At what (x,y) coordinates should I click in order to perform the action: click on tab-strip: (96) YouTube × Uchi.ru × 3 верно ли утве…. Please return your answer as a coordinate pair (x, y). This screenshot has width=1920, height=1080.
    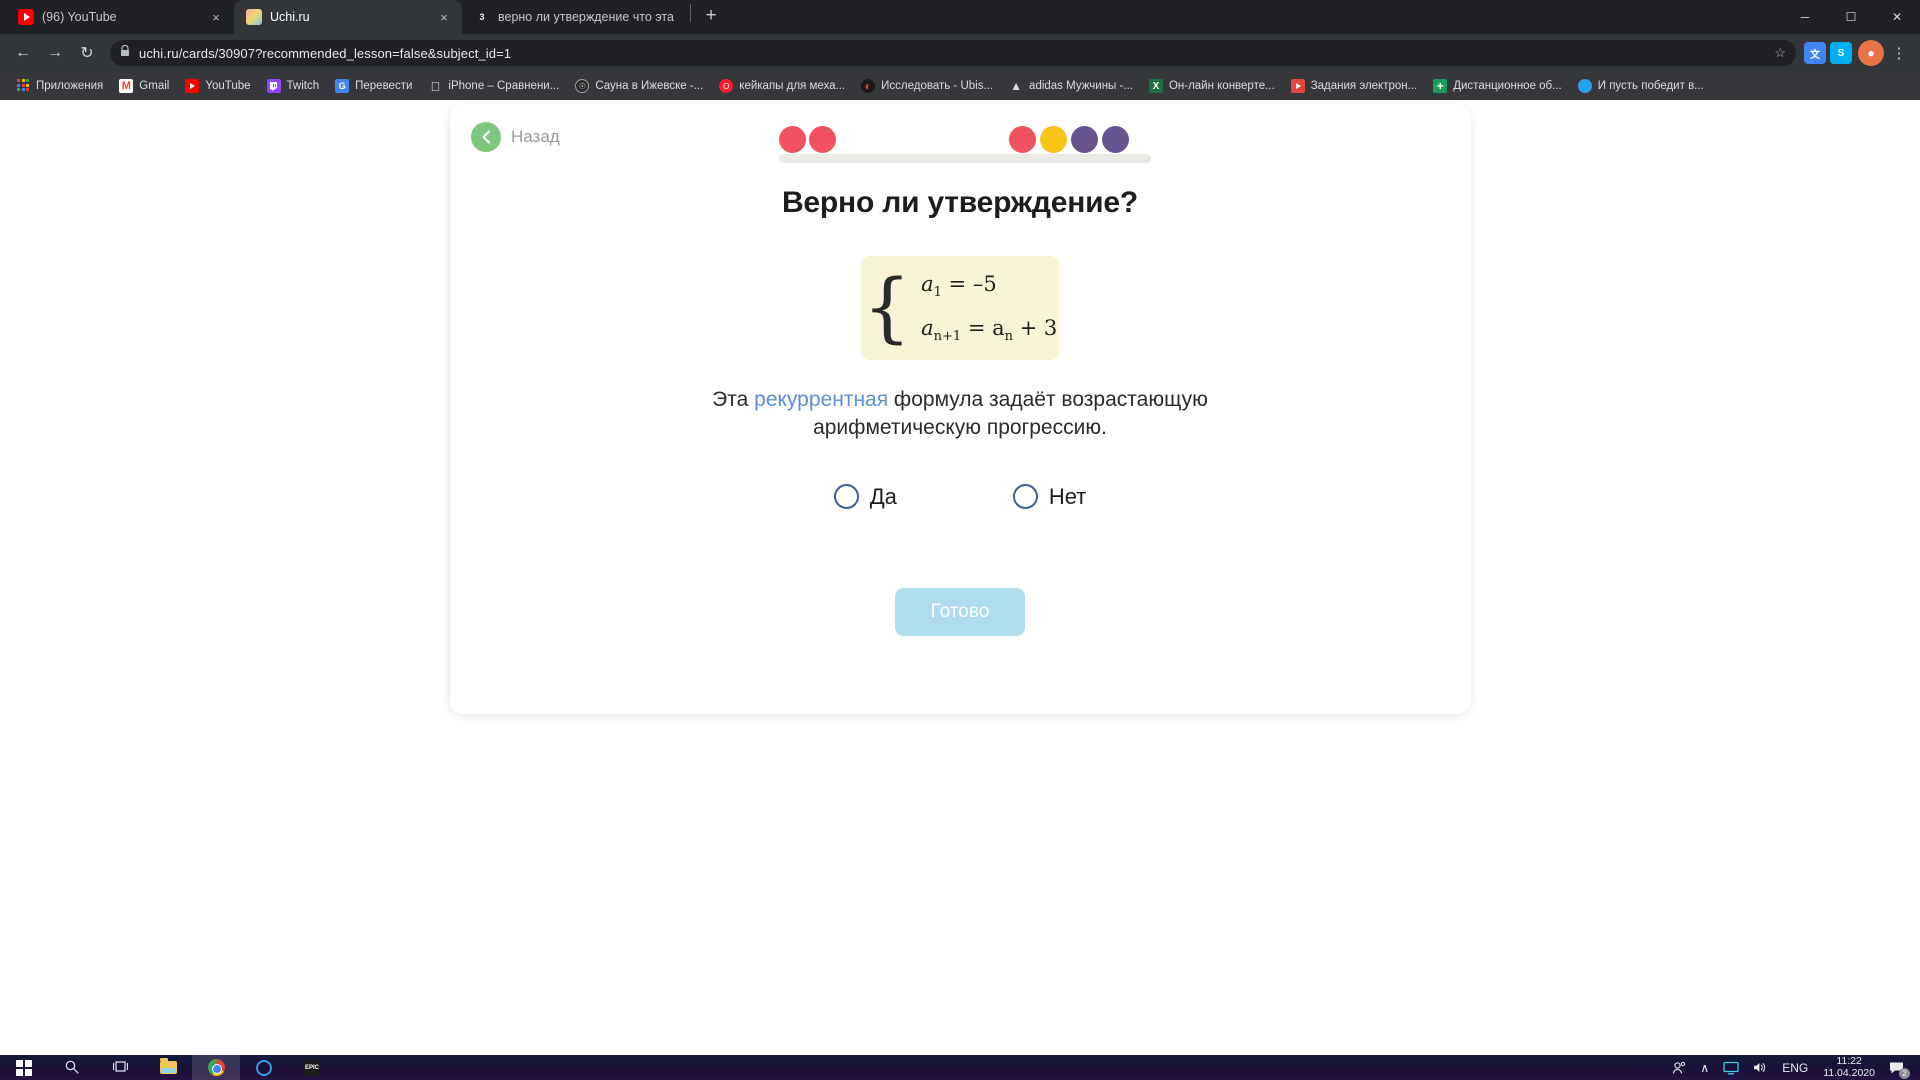
    Looking at the image, I should click on (960, 17).